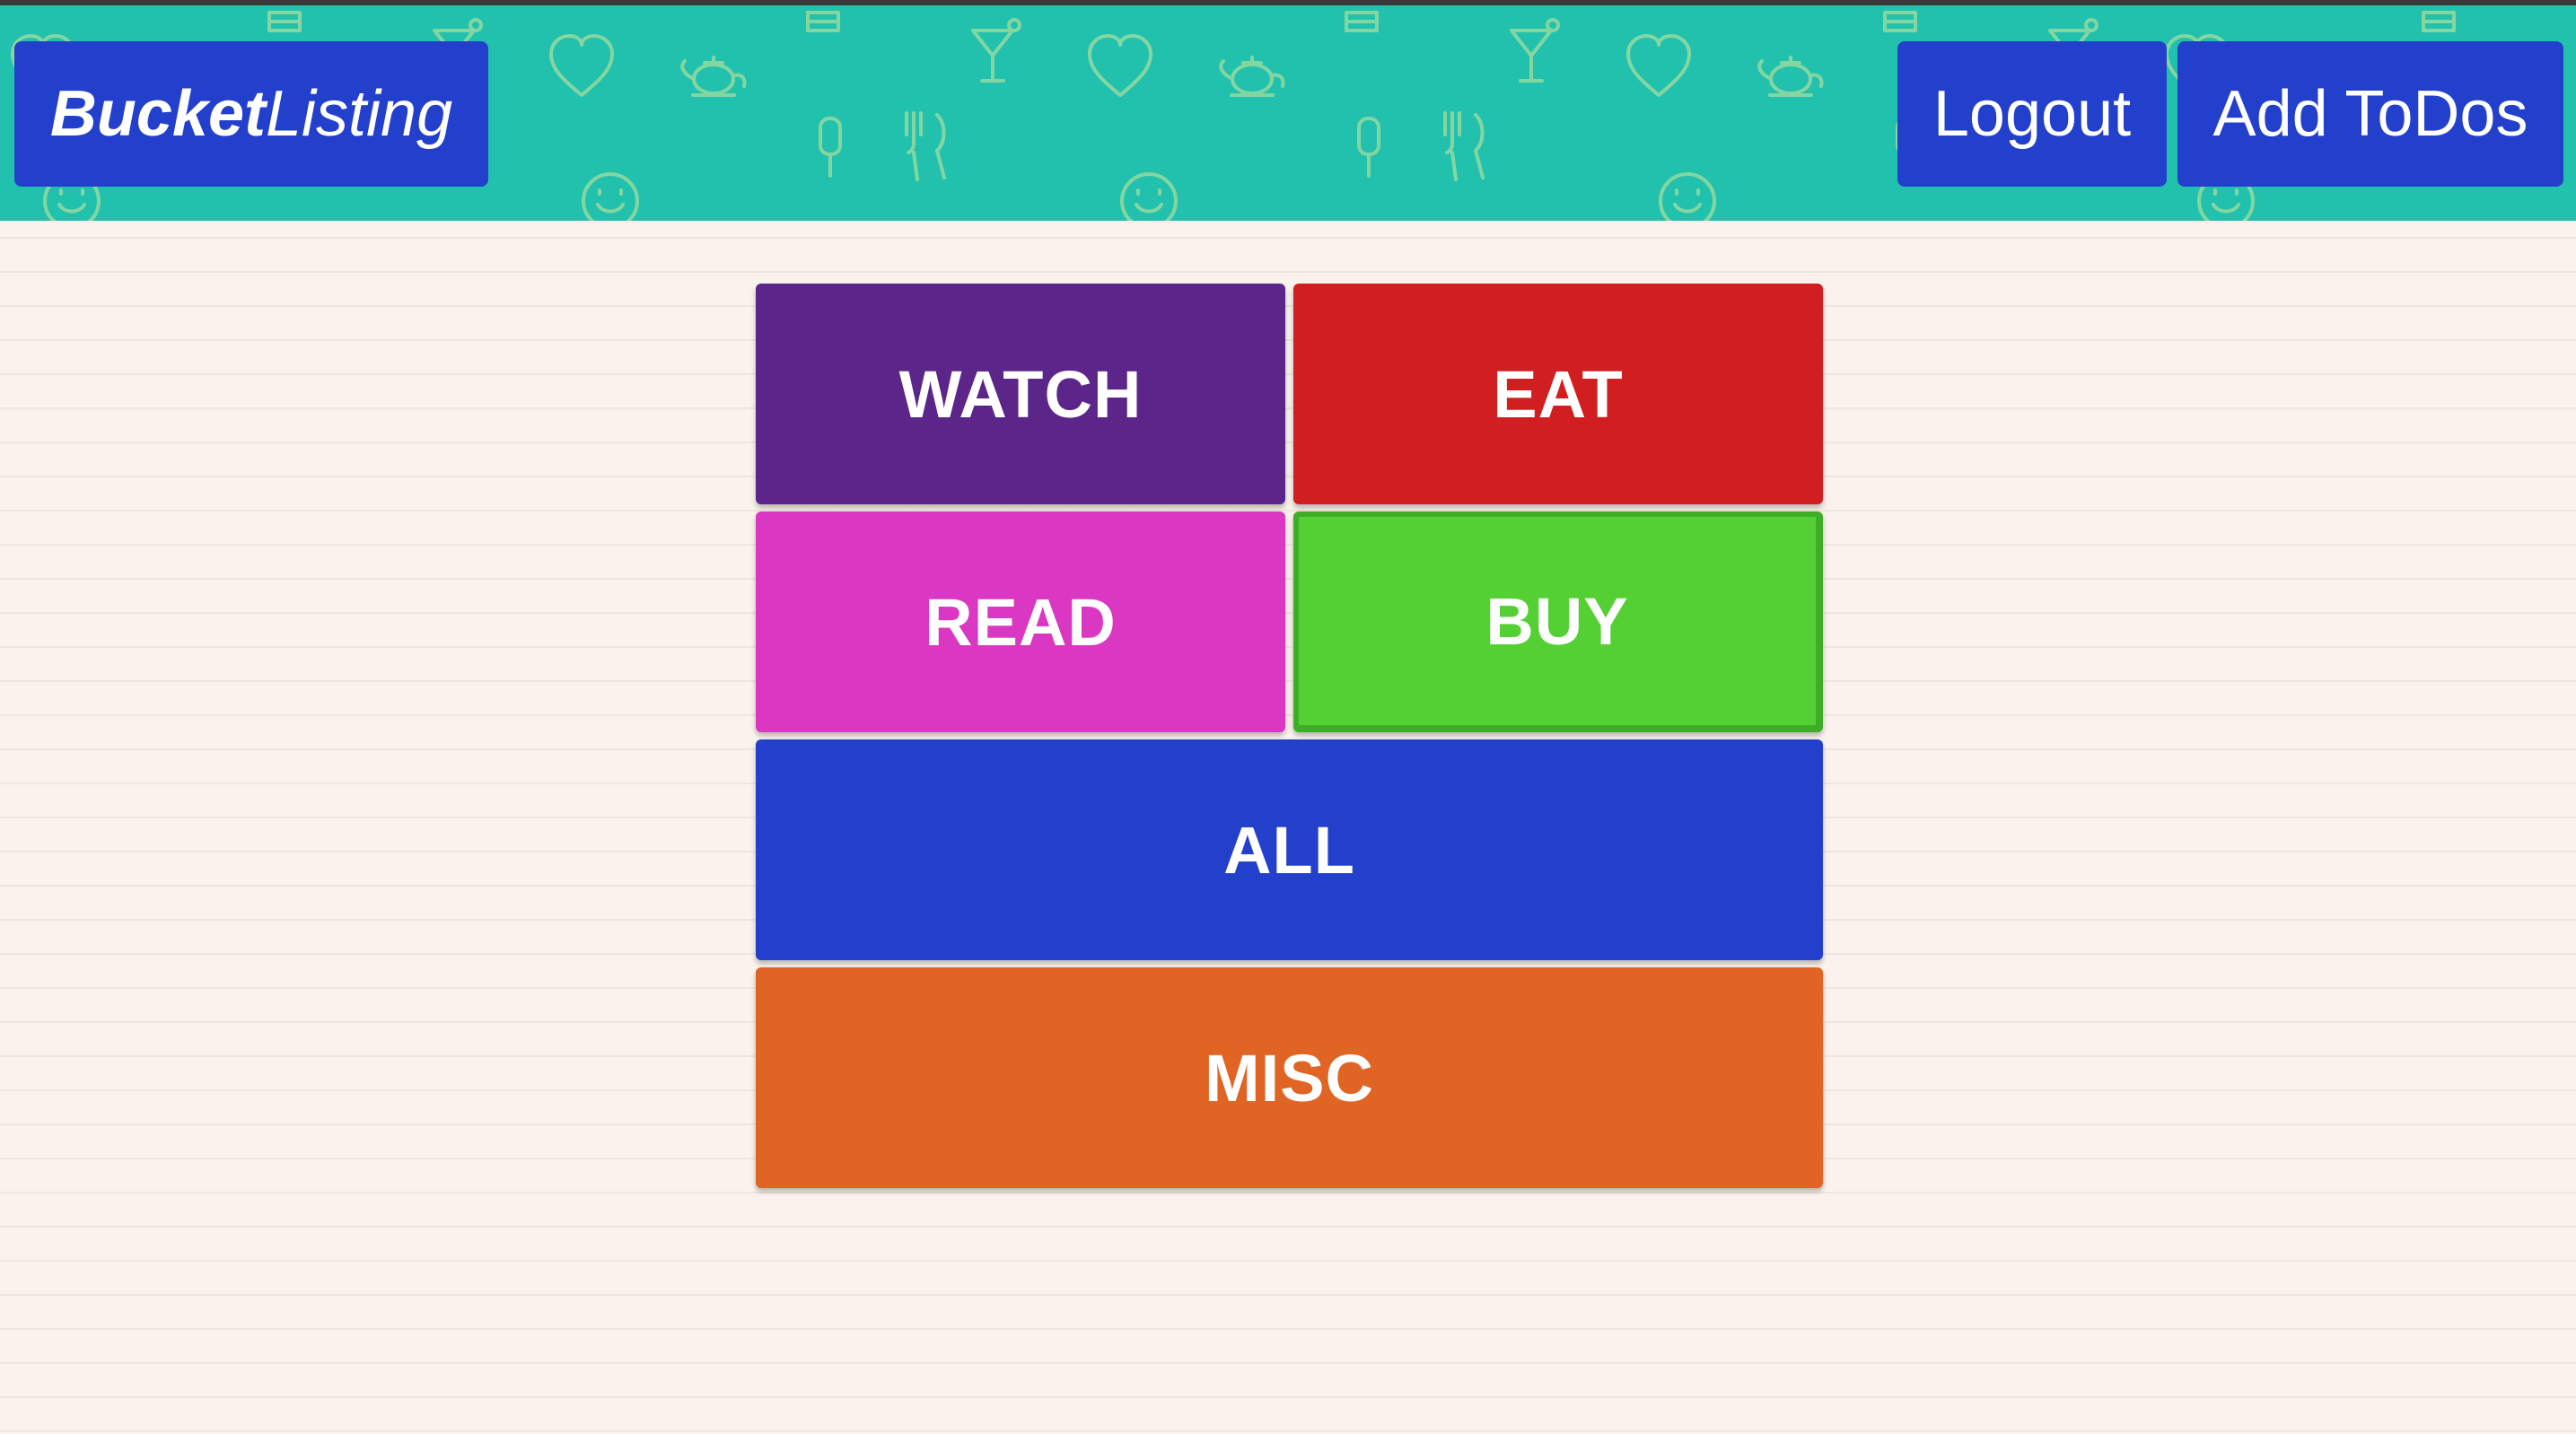  What do you see at coordinates (2370, 114) in the screenshot?
I see `add-todos-button: Add ToDos` at bounding box center [2370, 114].